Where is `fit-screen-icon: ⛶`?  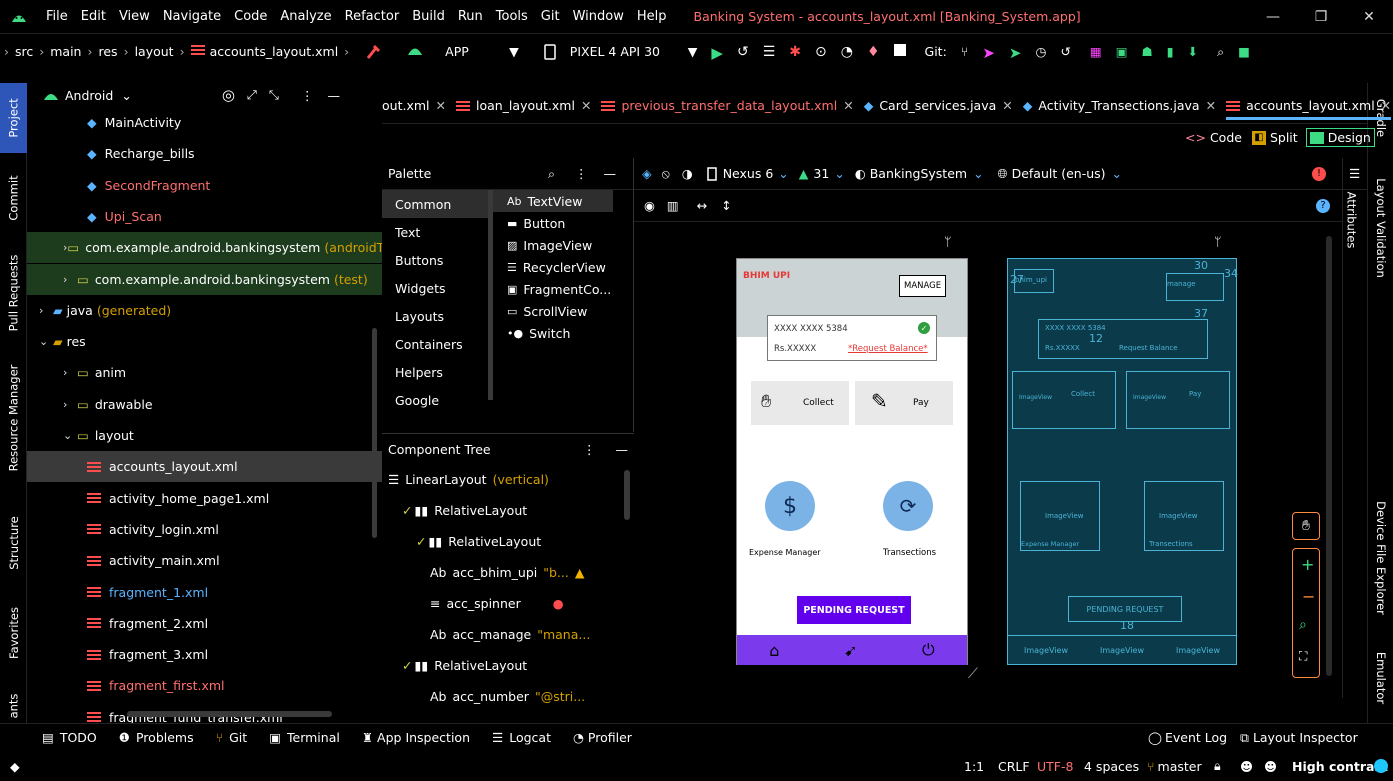
fit-screen-icon: ⛶ is located at coordinates (1303, 656).